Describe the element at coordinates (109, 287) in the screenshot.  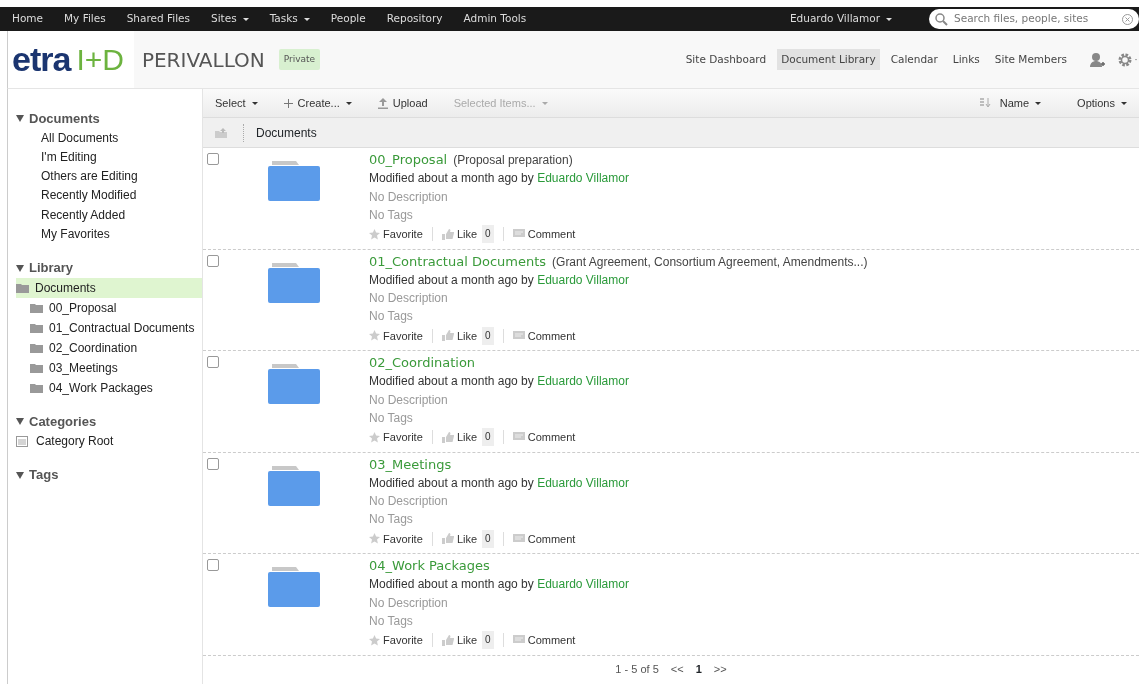
I see `tree-item: Documents` at that location.